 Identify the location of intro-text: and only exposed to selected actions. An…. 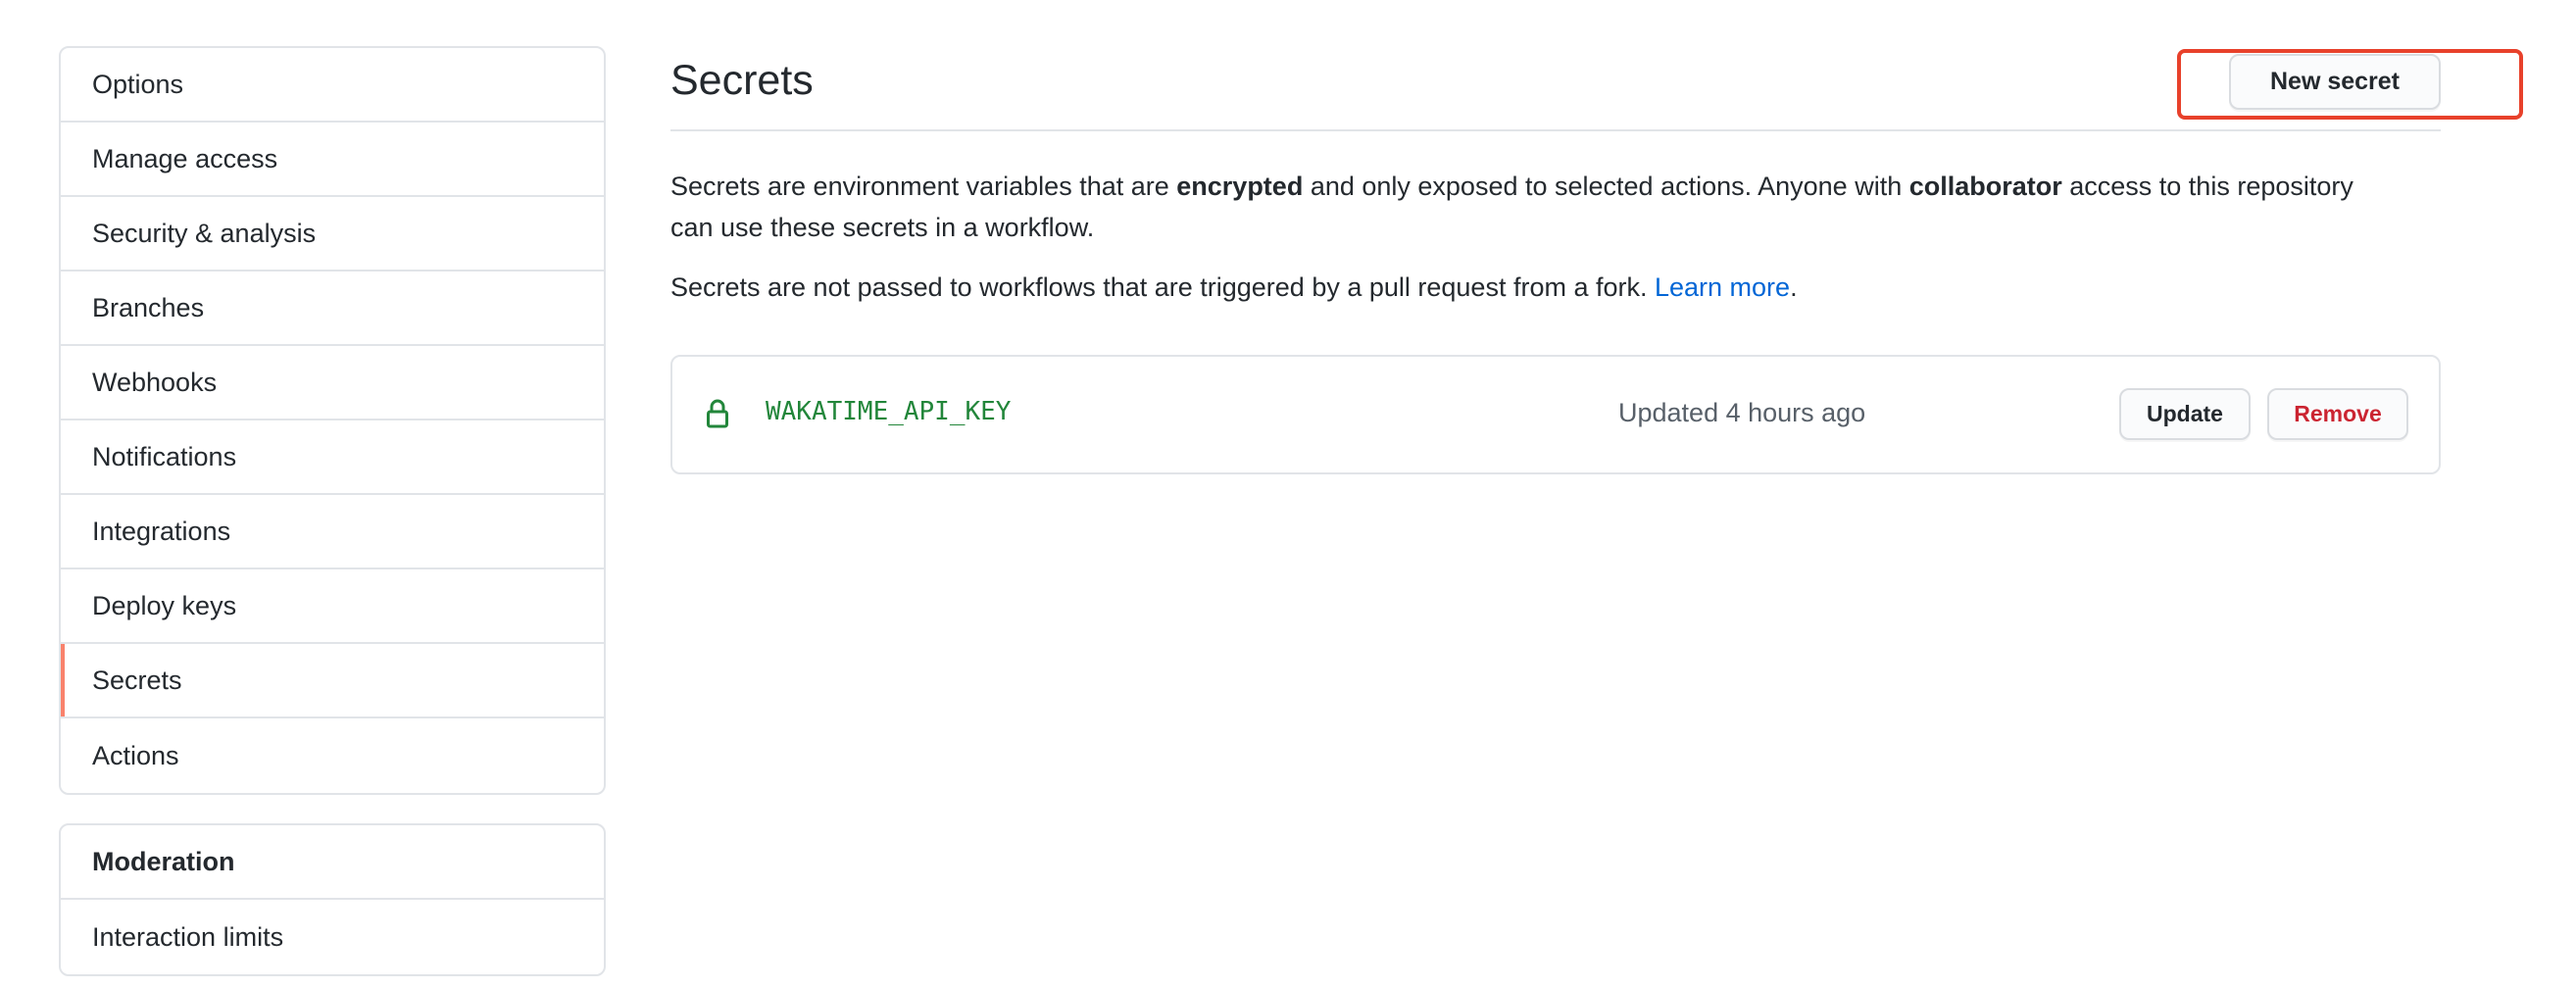
(1606, 186).